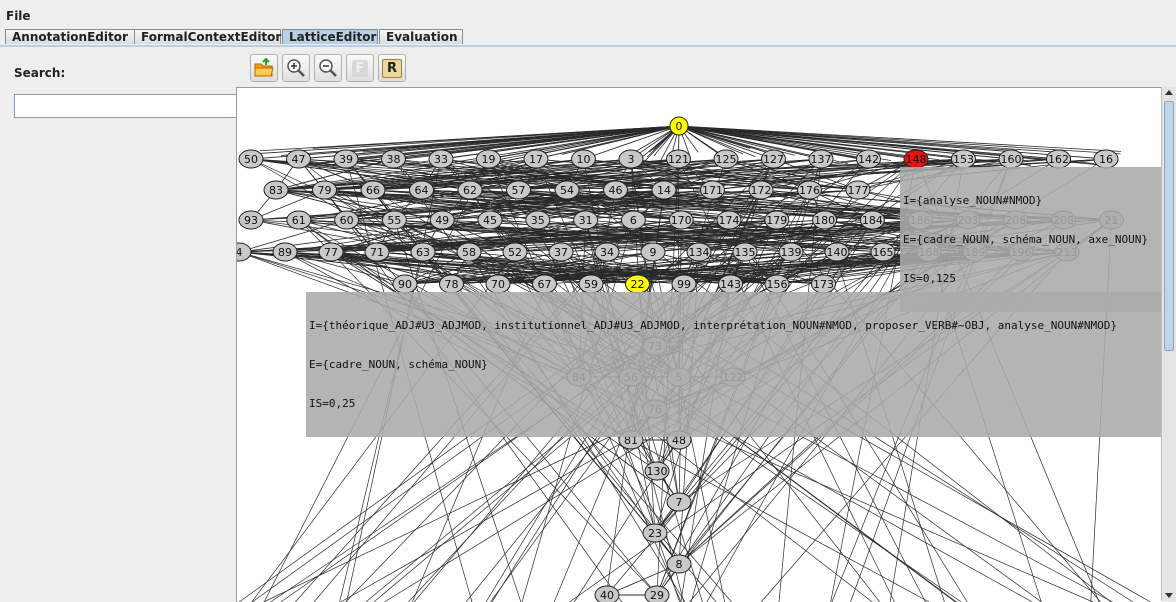 This screenshot has width=1176, height=602. What do you see at coordinates (18, 16) in the screenshot?
I see `menu-file: File` at bounding box center [18, 16].